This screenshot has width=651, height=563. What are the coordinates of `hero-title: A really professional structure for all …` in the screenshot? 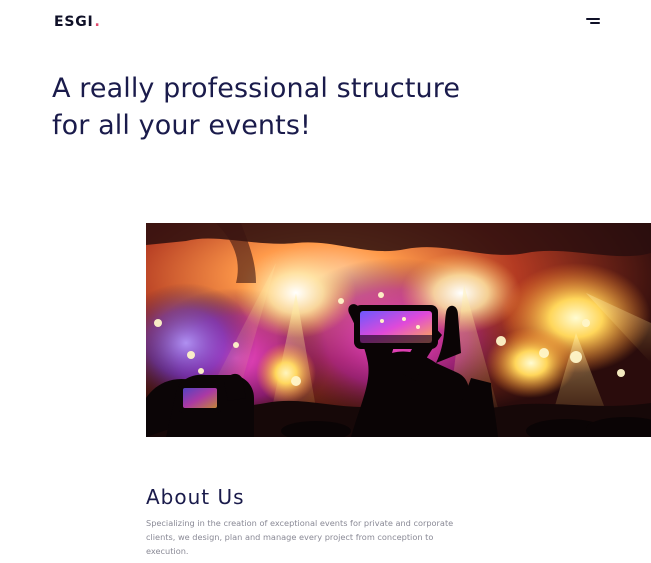 It's located at (272, 107).